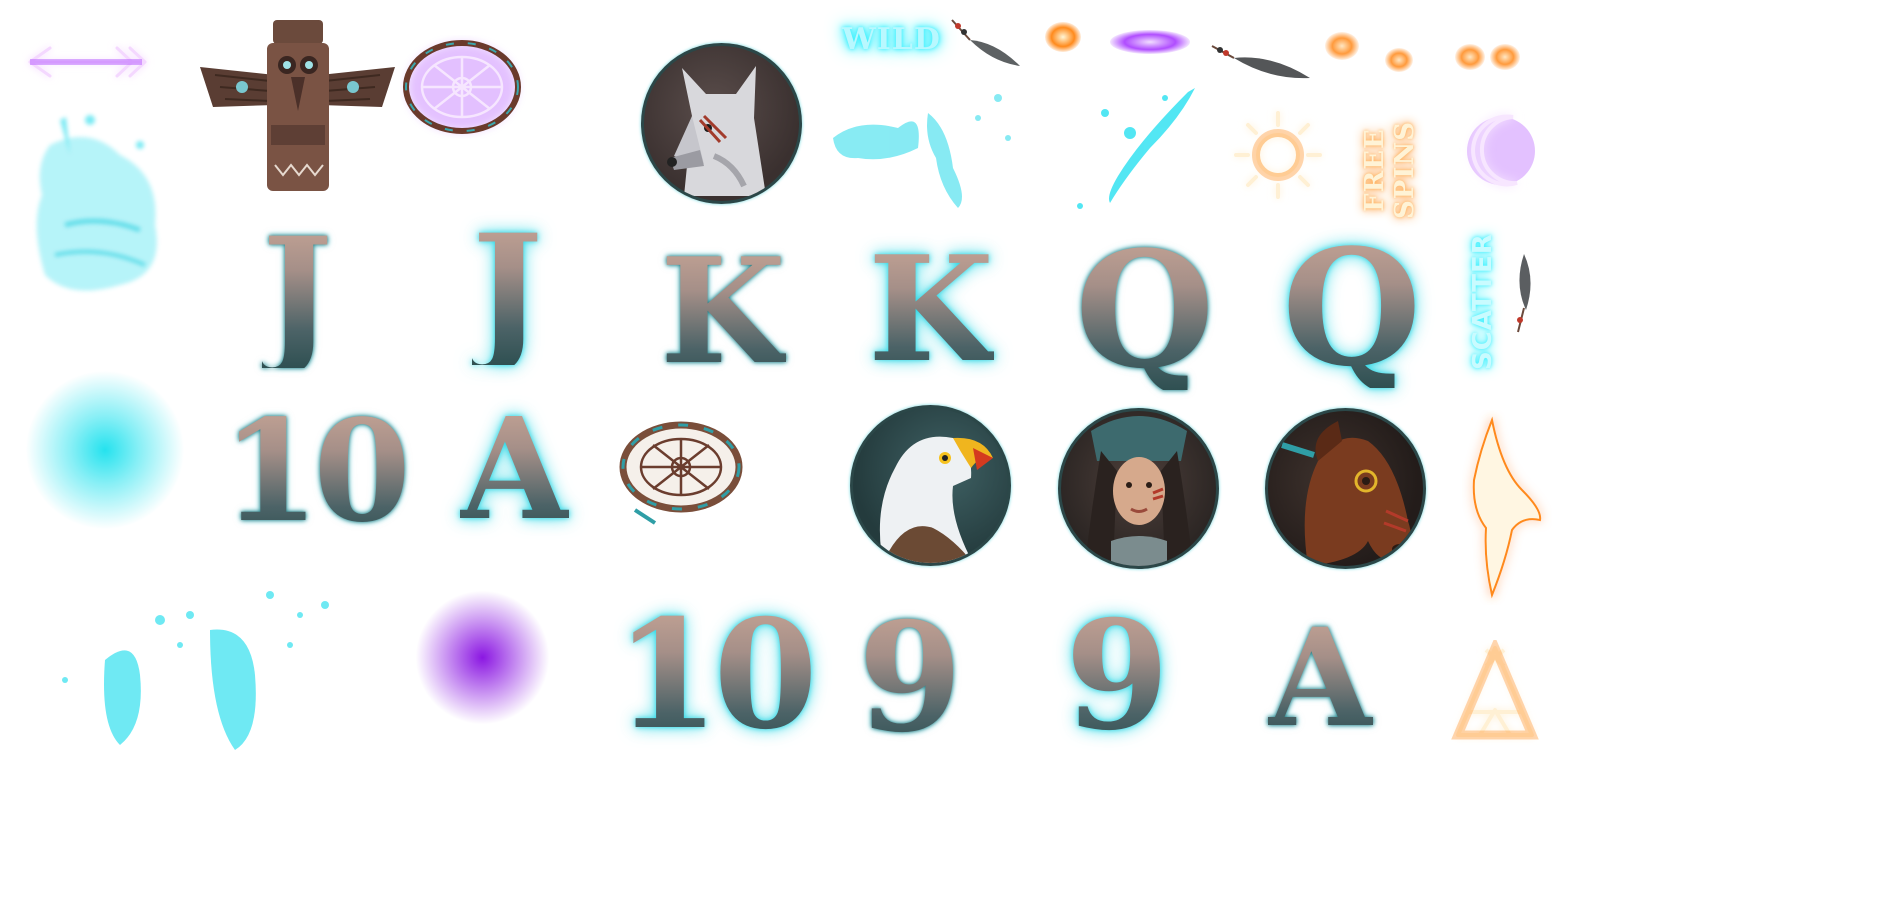 This screenshot has height=921, width=1891. What do you see at coordinates (297, 105) in the screenshot?
I see `totem-pole-icon` at bounding box center [297, 105].